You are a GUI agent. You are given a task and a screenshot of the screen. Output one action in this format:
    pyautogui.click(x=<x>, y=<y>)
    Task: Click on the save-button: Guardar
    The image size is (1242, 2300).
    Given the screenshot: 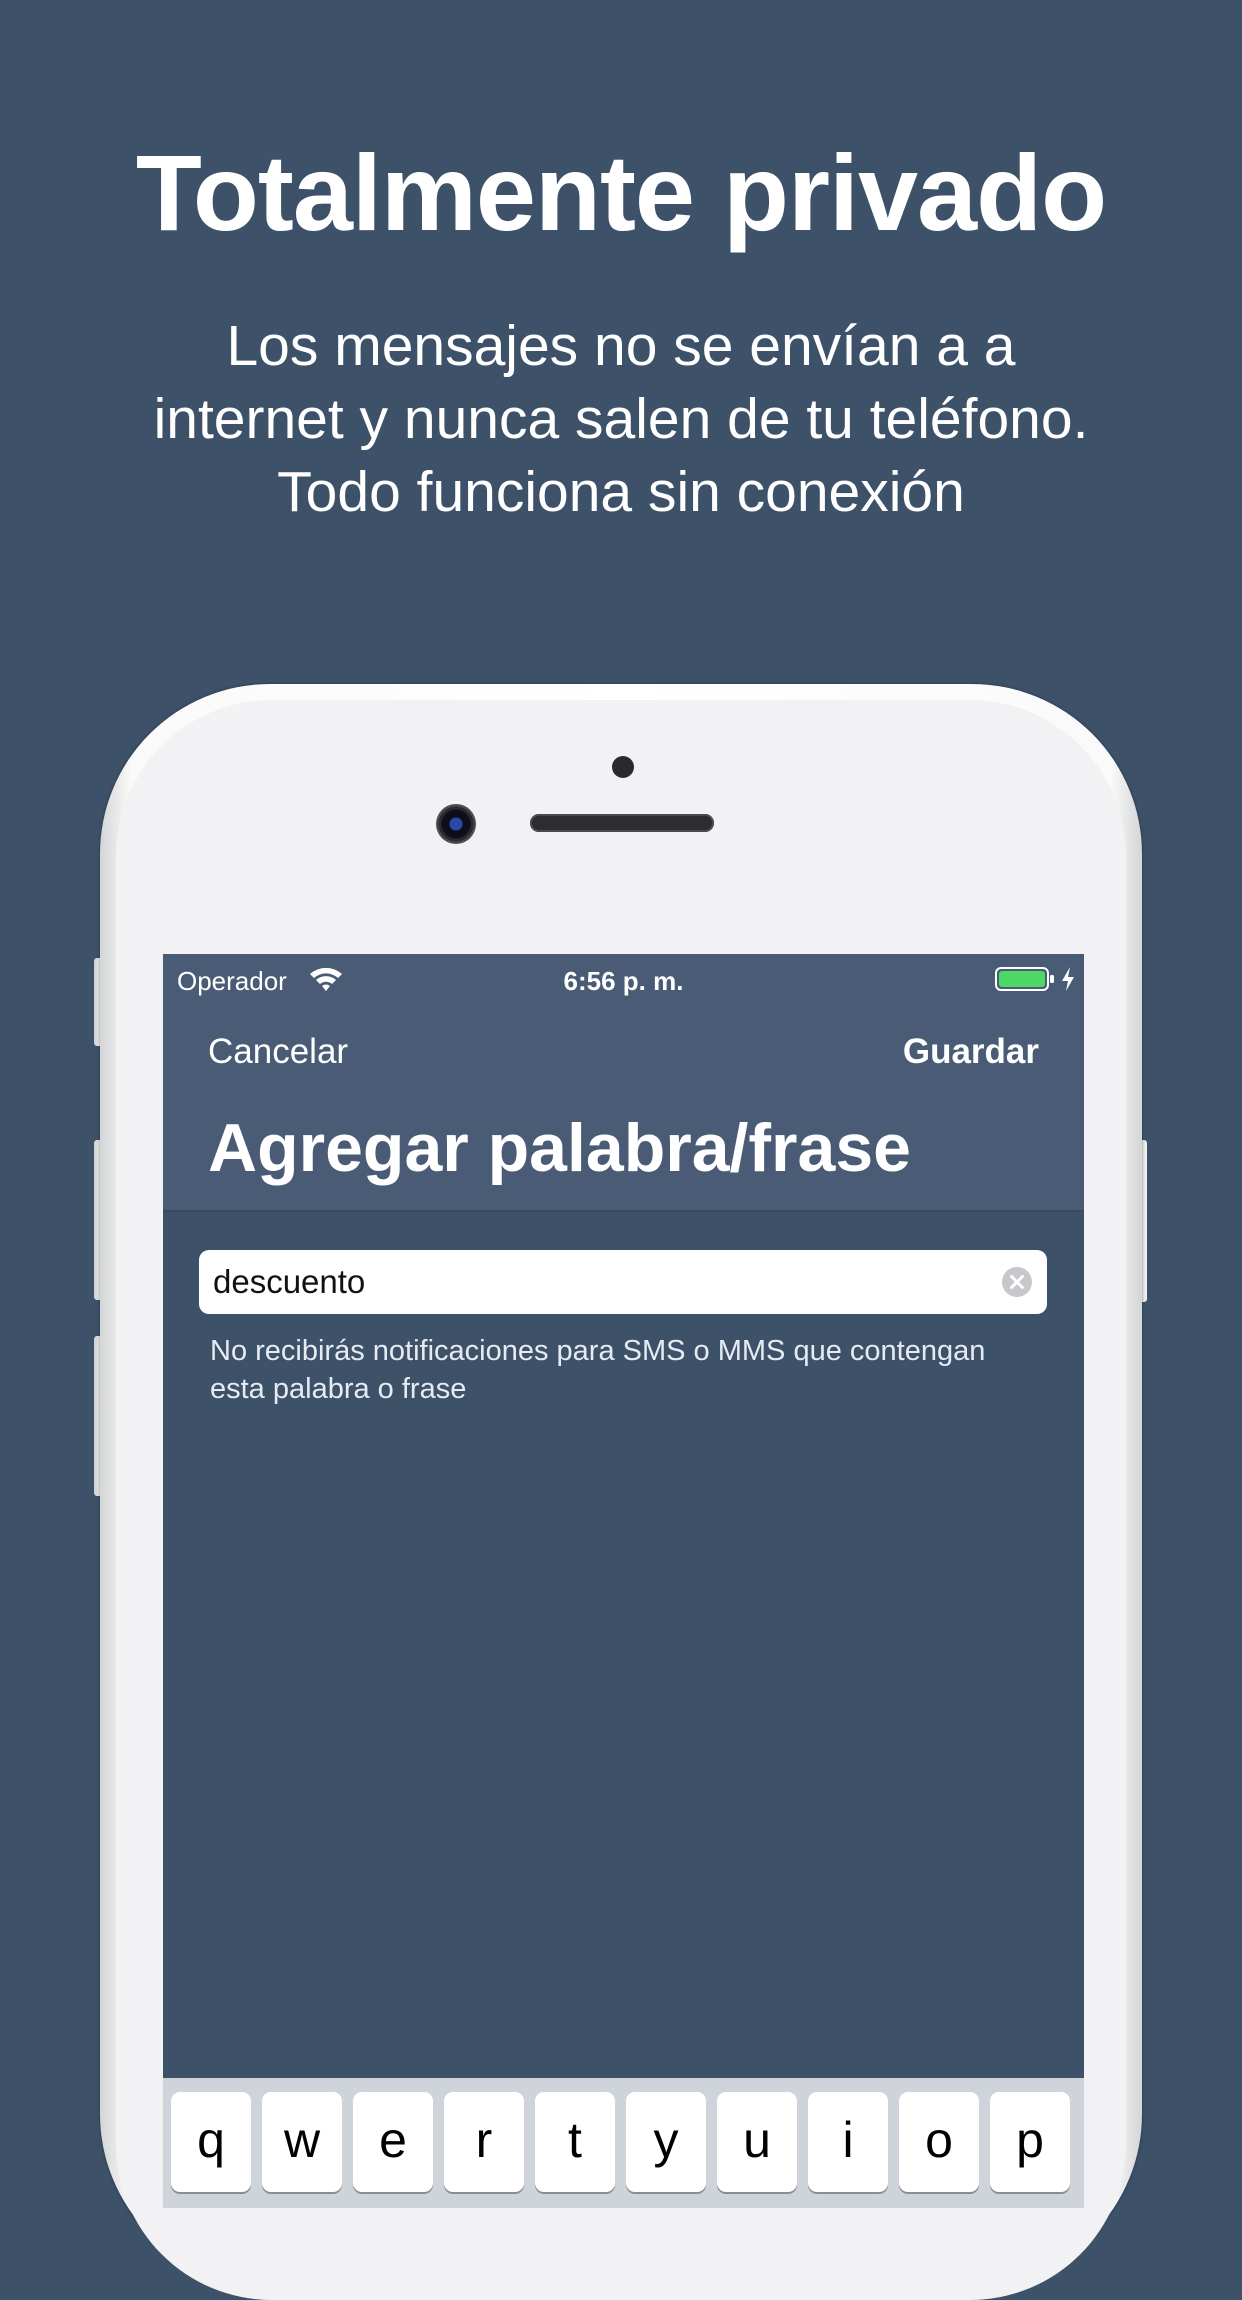 What is the action you would take?
    pyautogui.click(x=971, y=1052)
    